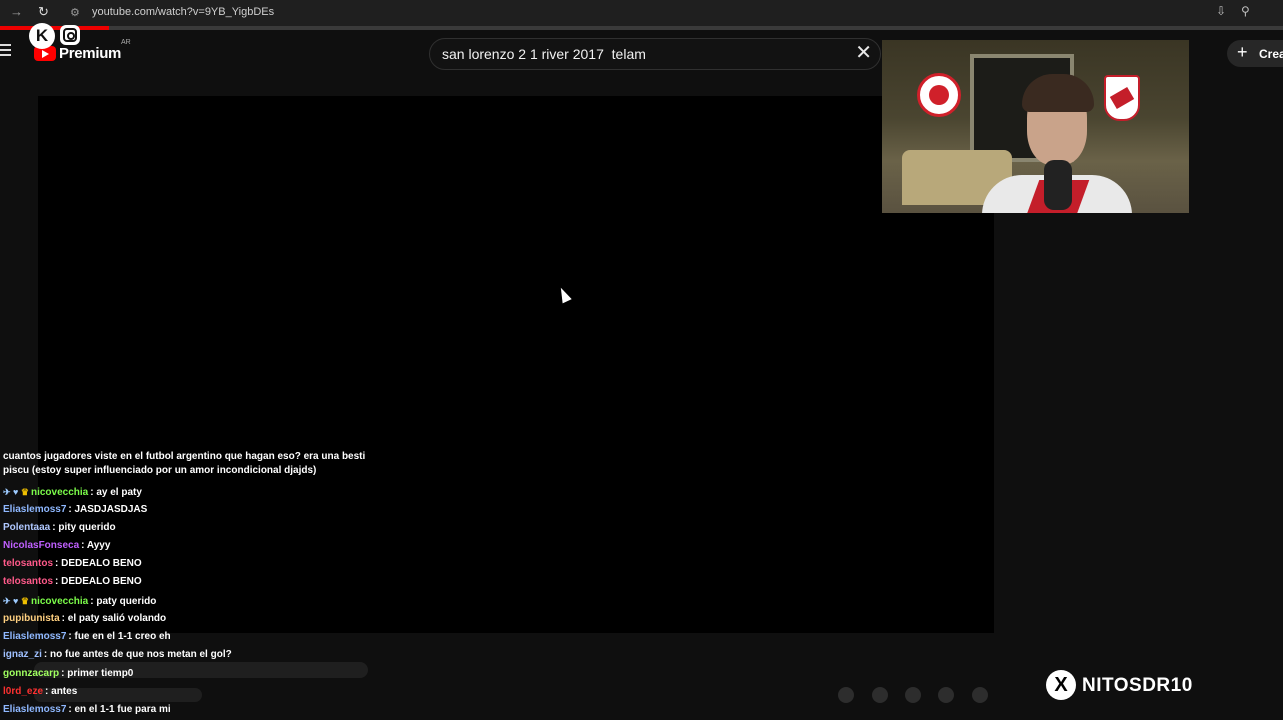 The width and height of the screenshot is (1283, 720). I want to click on search-box: ✕, so click(655, 54).